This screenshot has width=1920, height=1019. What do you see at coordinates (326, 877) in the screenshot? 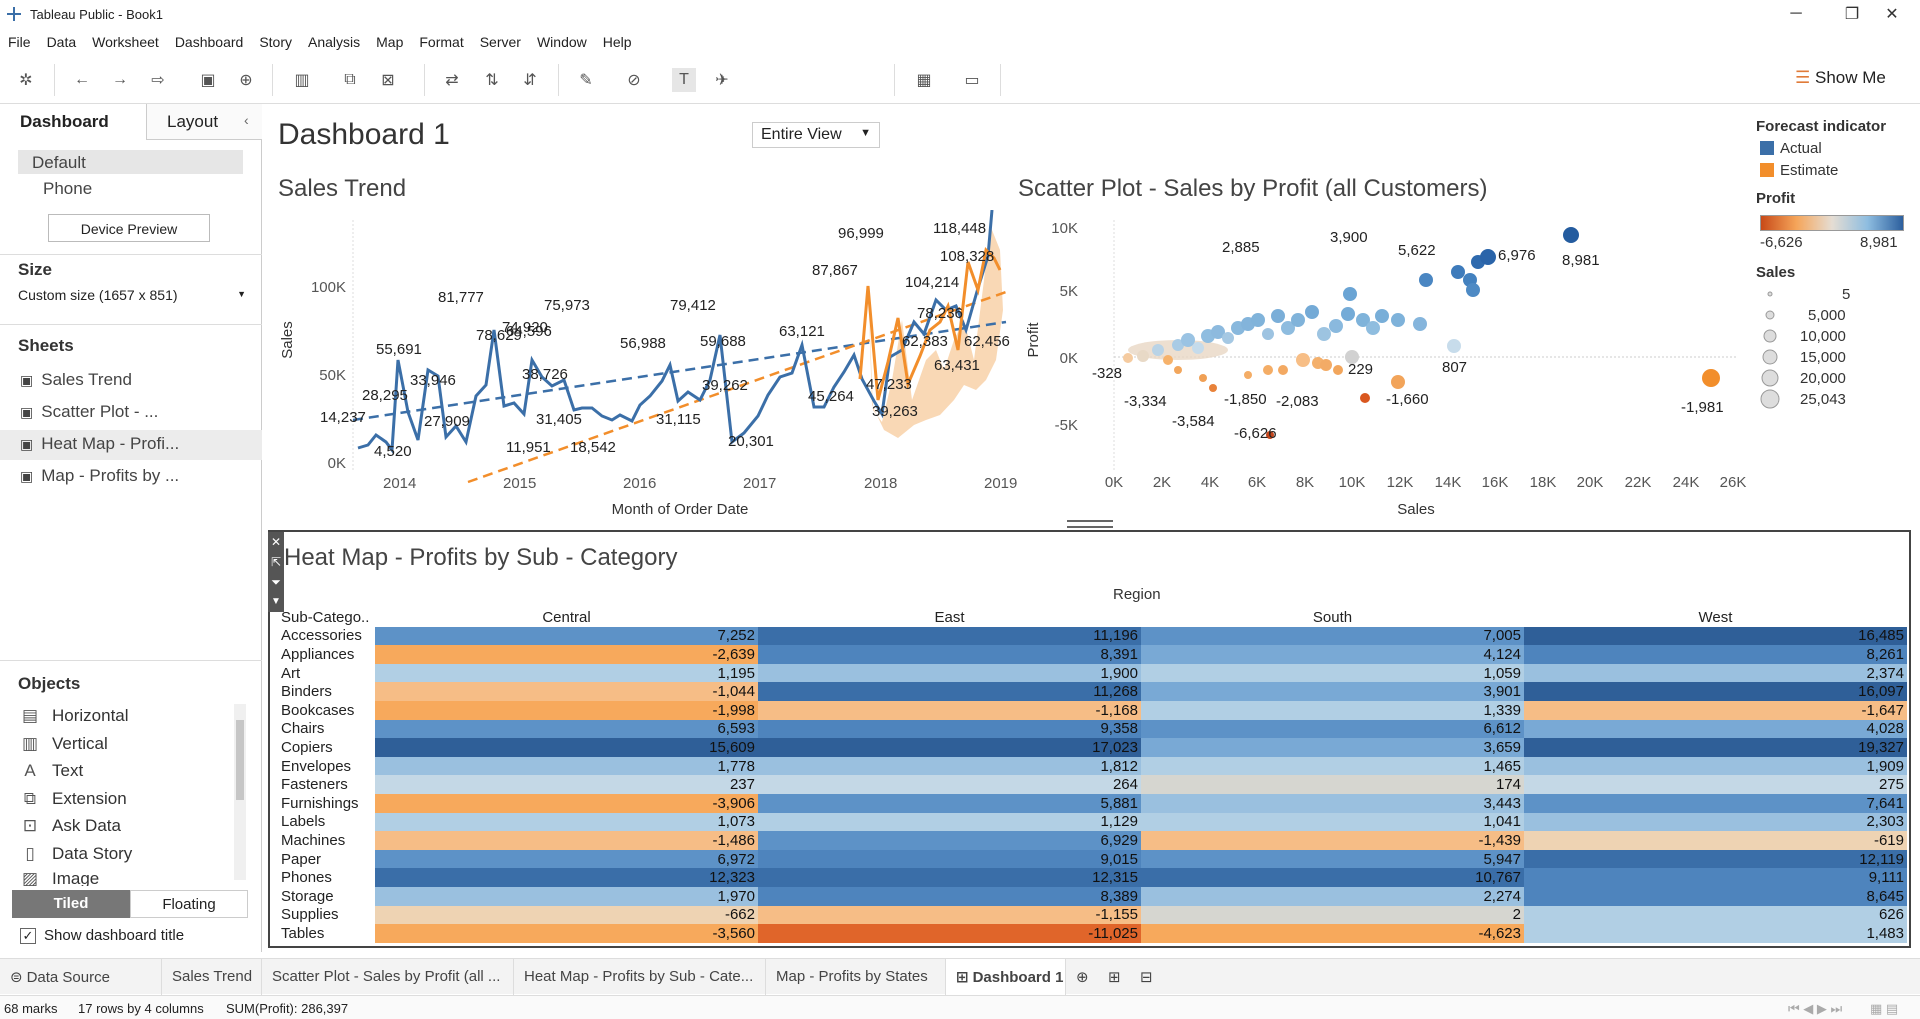
I see `subcategory-label: Phones` at bounding box center [326, 877].